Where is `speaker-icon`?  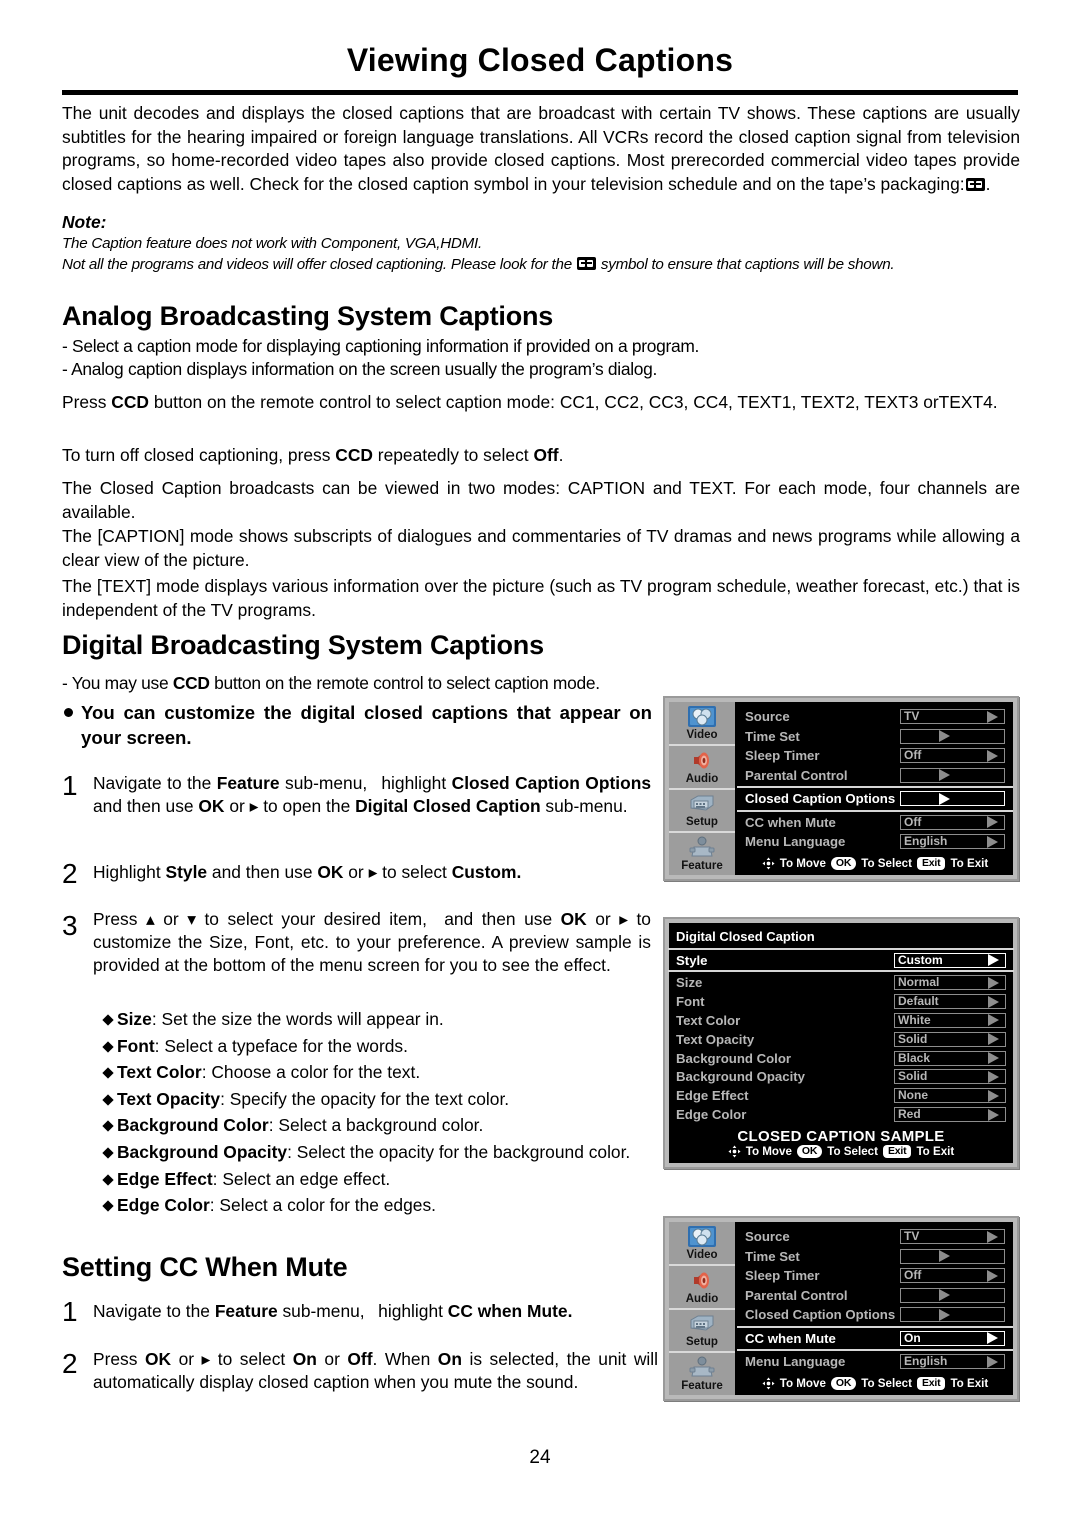 speaker-icon is located at coordinates (702, 1280).